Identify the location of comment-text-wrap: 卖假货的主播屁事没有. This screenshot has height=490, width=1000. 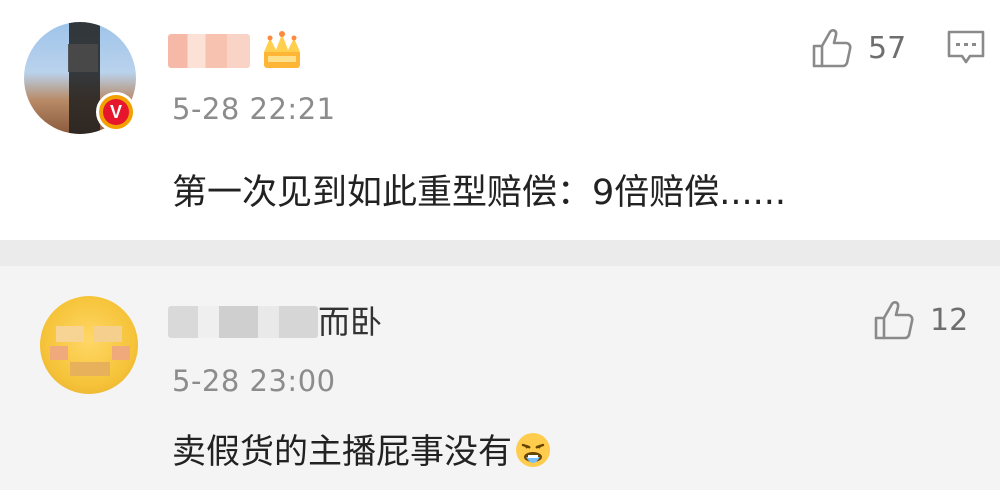
(362, 448).